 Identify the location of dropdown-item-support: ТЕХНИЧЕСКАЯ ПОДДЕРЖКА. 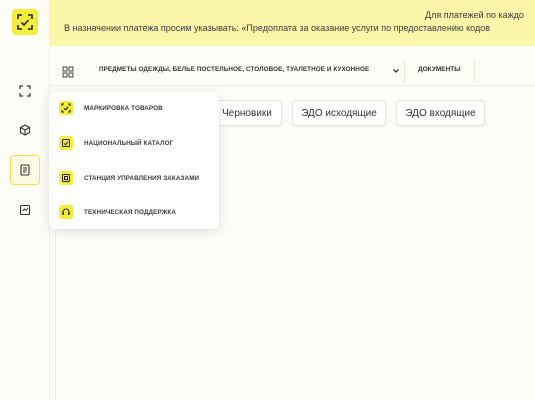
(136, 212).